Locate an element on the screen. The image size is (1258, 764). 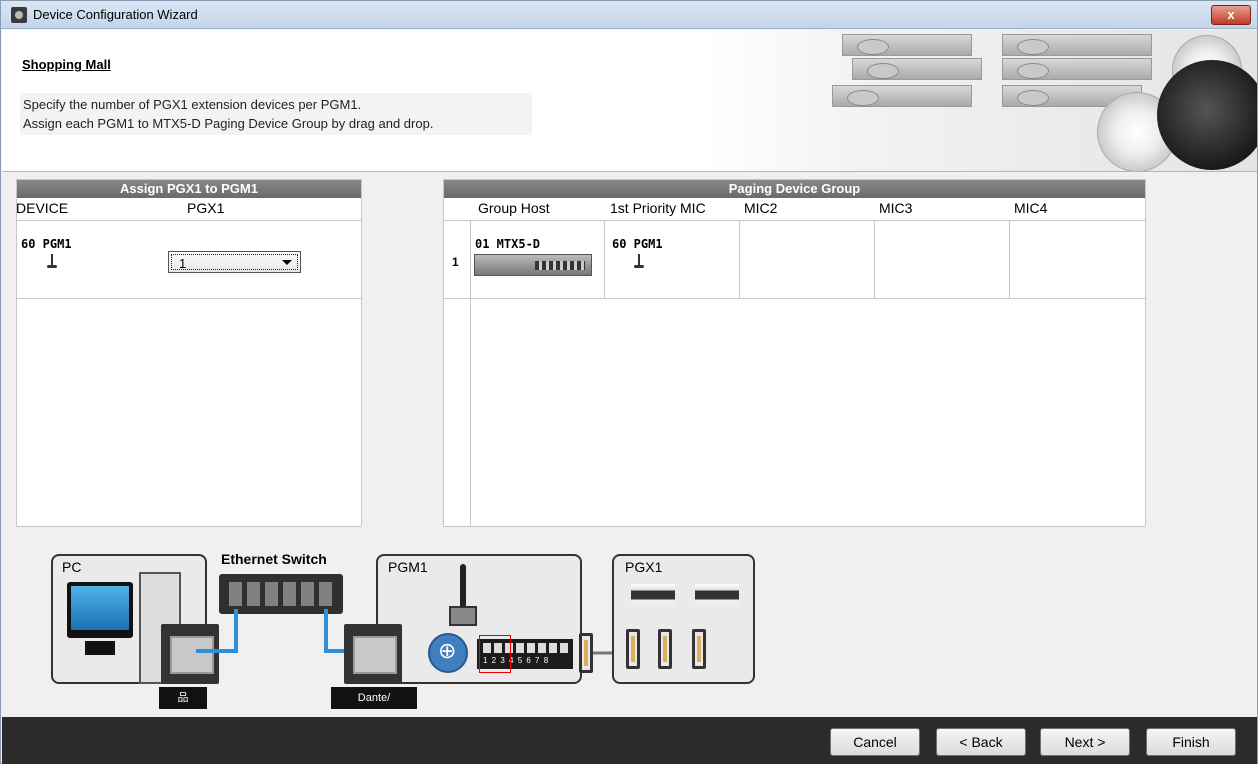
mic4-drop-cell is located at coordinates (1077, 259).